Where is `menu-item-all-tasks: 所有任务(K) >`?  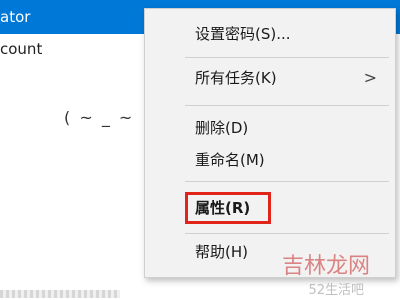 menu-item-all-tasks: 所有任务(K) > is located at coordinates (270, 78).